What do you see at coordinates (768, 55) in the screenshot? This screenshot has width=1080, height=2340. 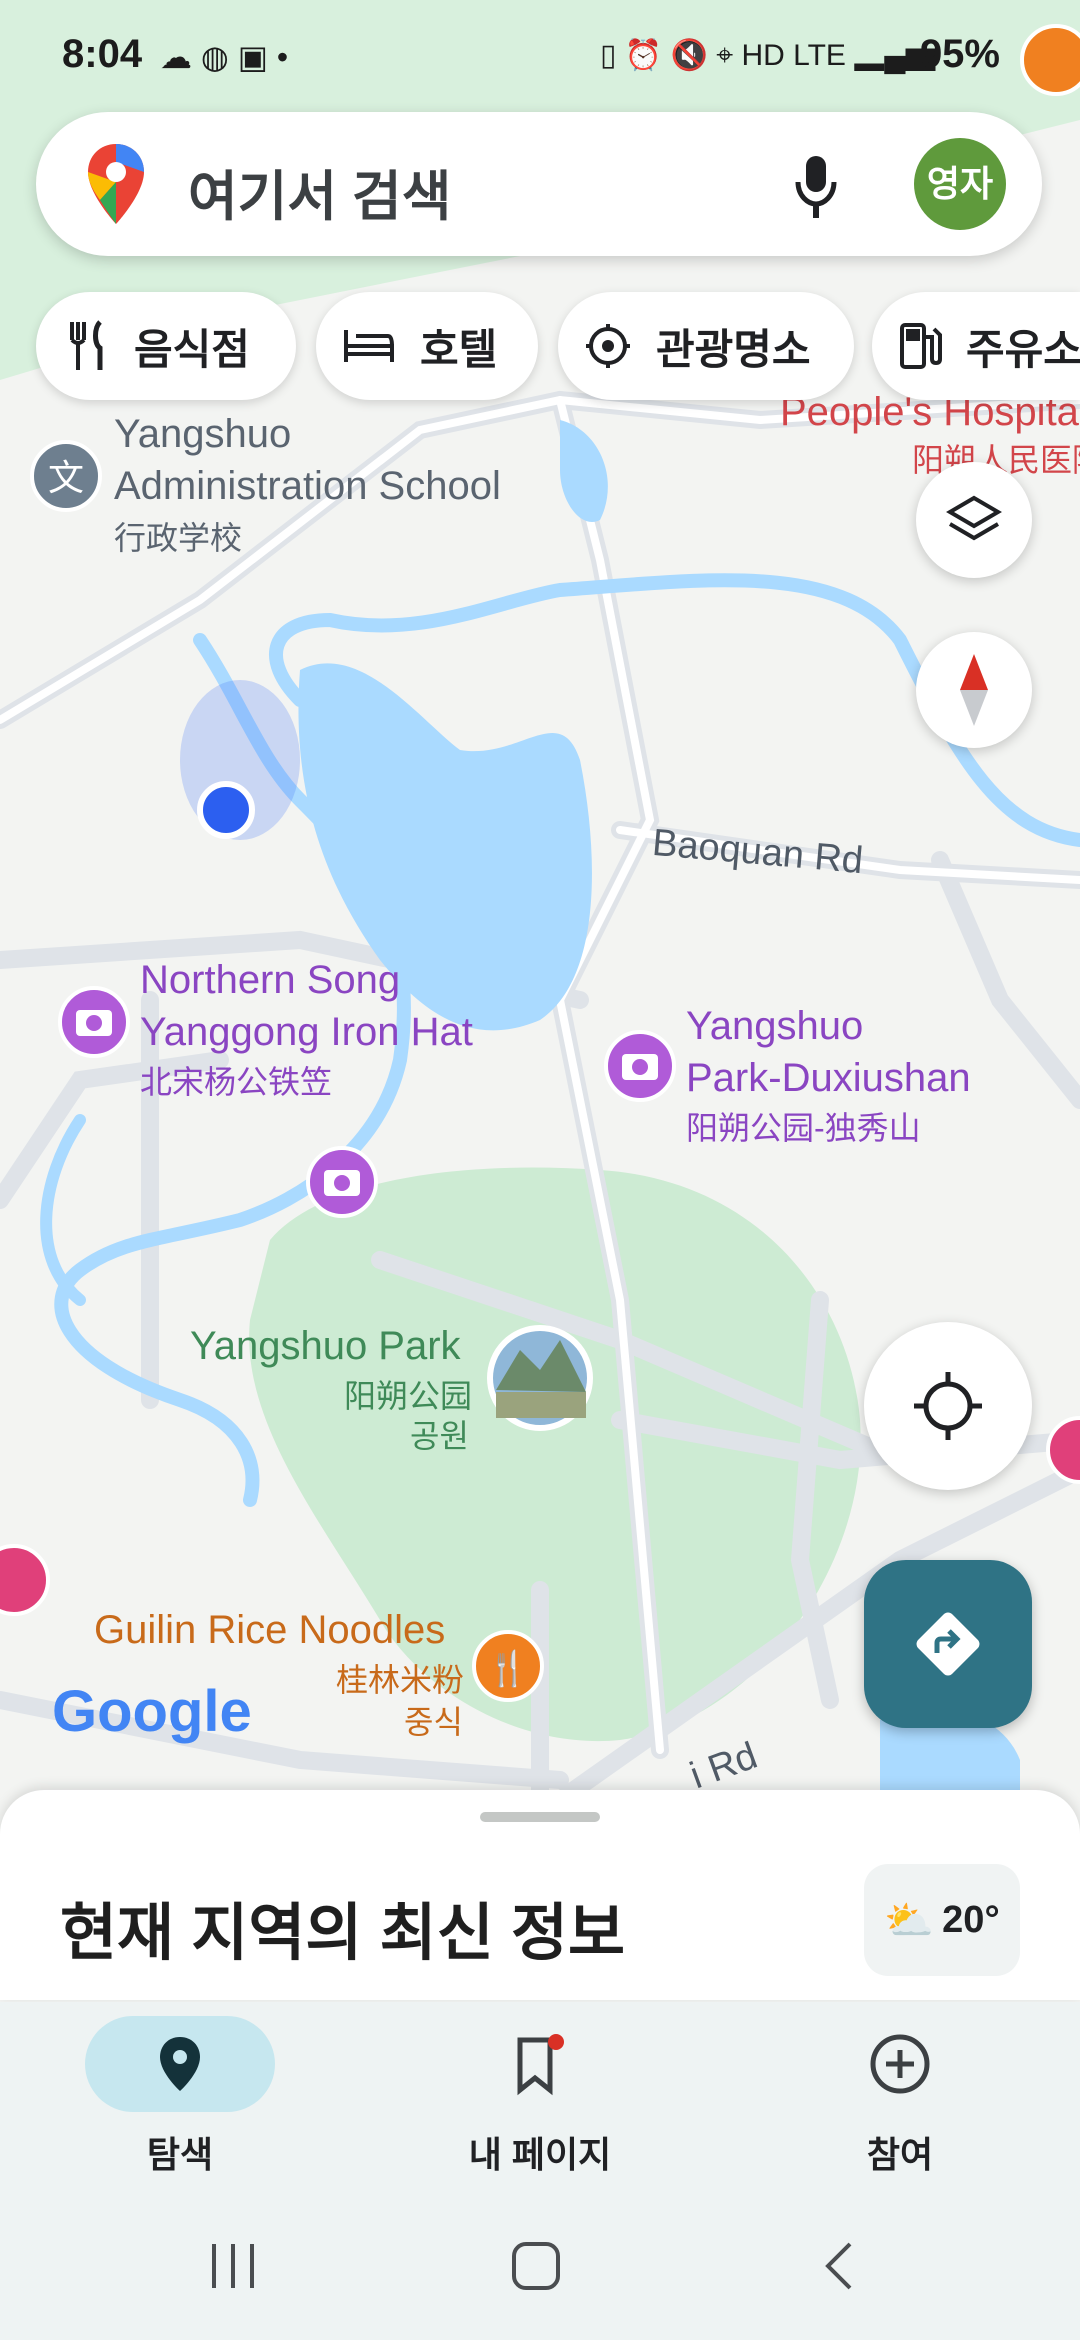 I see `status-system-icons: ▯ ⏰ 🔇 ⌖ HD LTE ▂▄▆` at bounding box center [768, 55].